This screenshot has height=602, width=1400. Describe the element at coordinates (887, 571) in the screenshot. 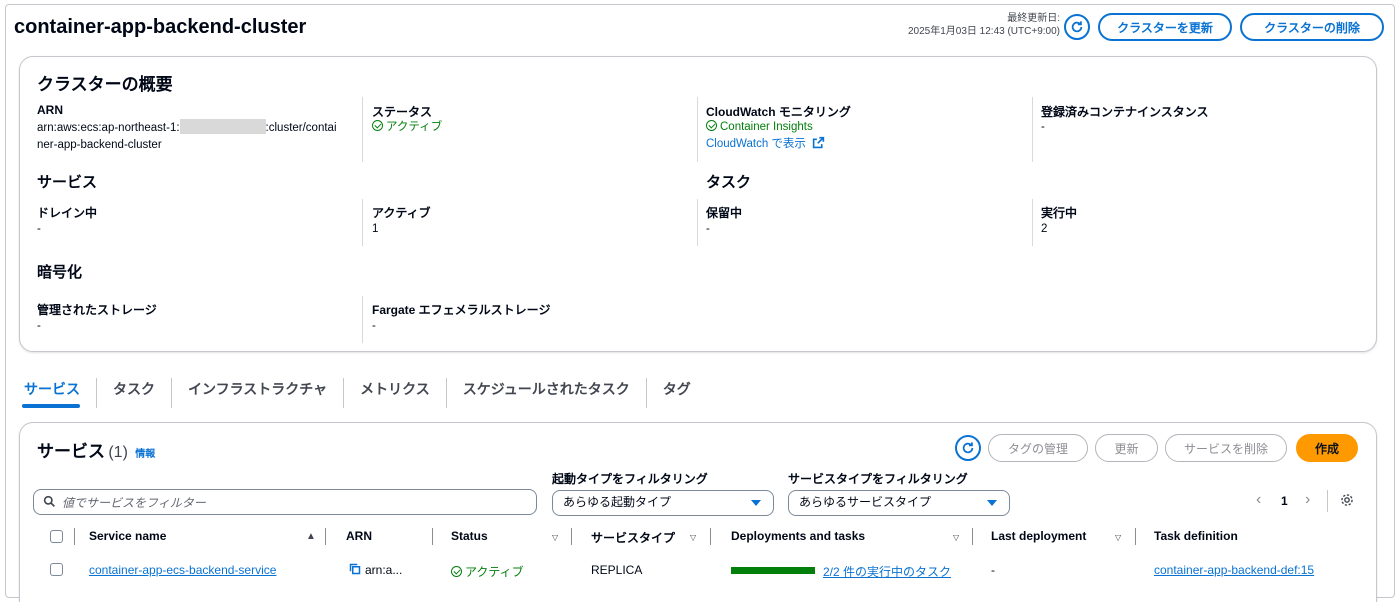

I see `running-tasks-link: 2/2 件の実行中のタスク` at that location.